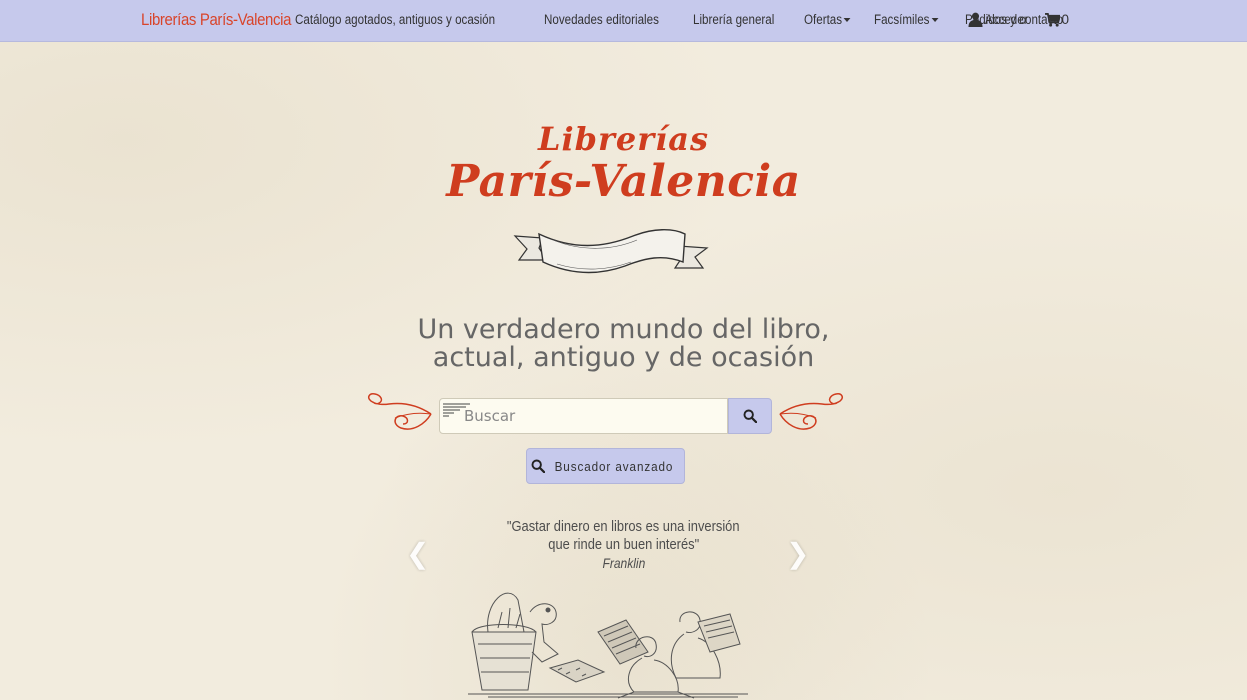 The height and width of the screenshot is (700, 1247). Describe the element at coordinates (623, 181) in the screenshot. I see `logo-line-2: París-Valencia` at that location.